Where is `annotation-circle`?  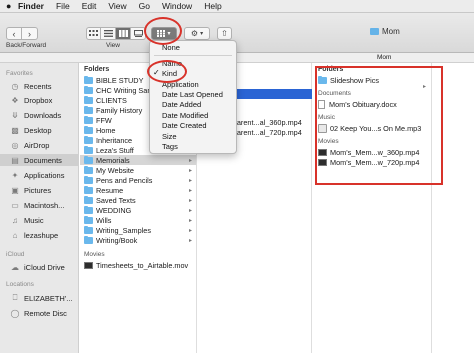
annotation-circle is located at coordinates (167, 71).